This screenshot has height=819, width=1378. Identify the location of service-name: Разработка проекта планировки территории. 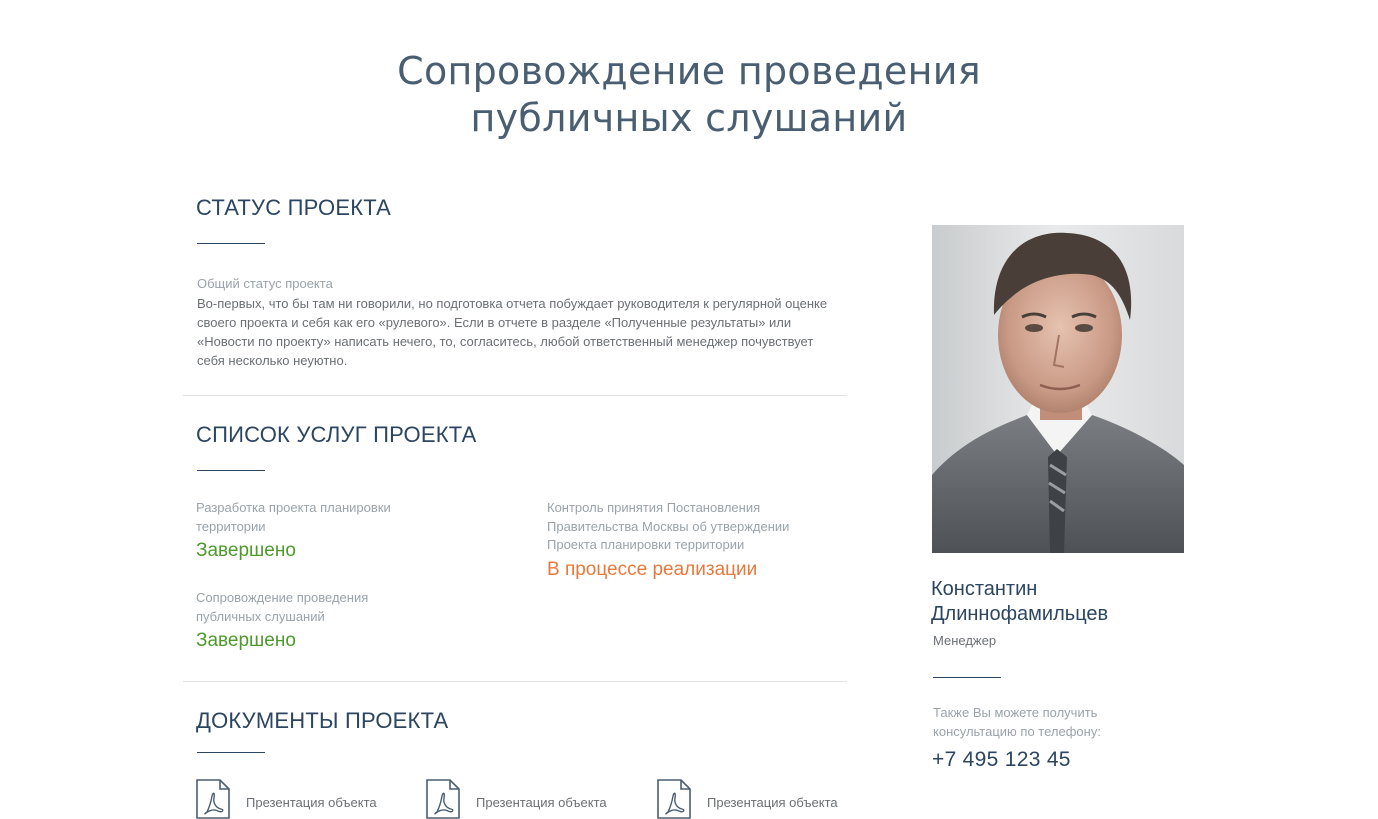
(293, 517).